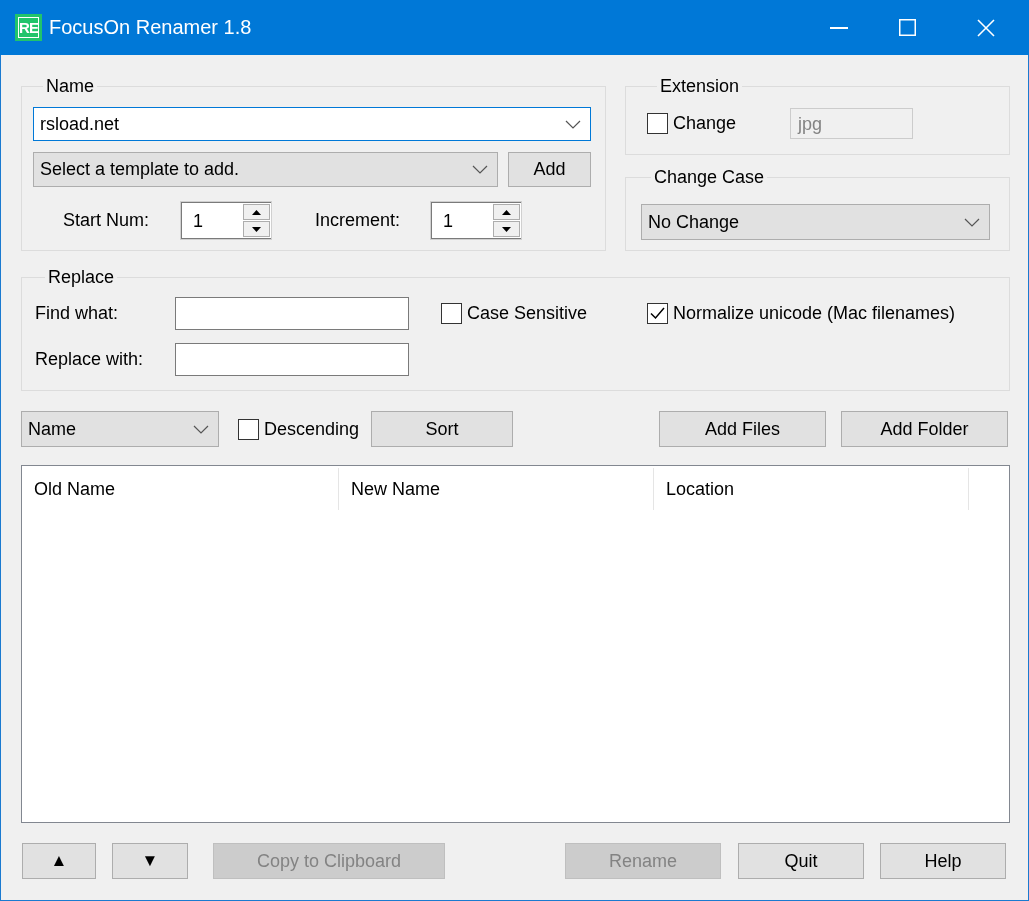 This screenshot has height=901, width=1029. What do you see at coordinates (985, 27) in the screenshot?
I see `close-icon` at bounding box center [985, 27].